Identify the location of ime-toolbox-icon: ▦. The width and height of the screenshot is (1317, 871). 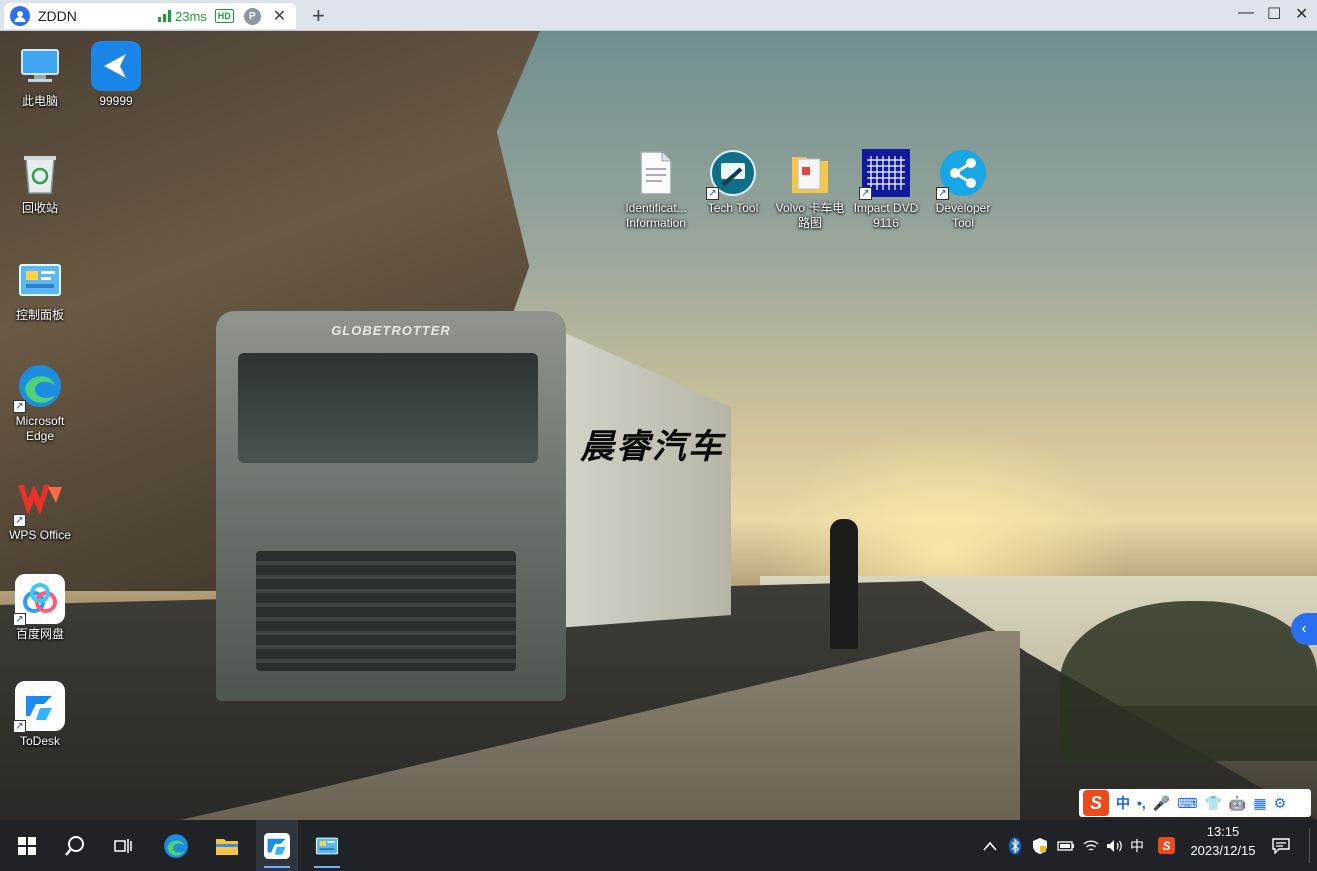
(1259, 803).